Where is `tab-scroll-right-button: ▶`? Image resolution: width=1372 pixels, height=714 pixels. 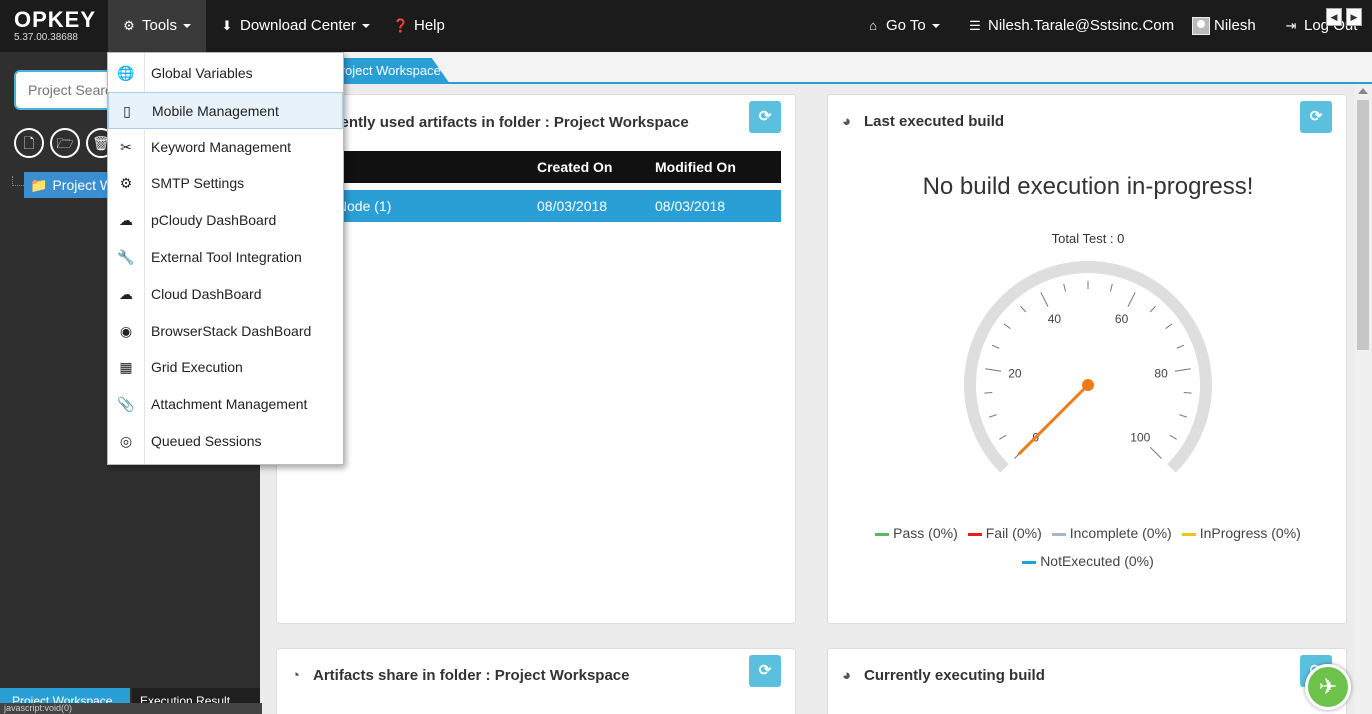
tab-scroll-right-button: ▶ is located at coordinates (1354, 17).